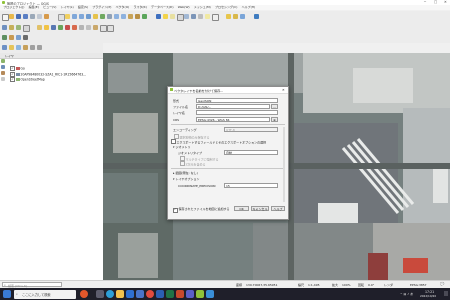  I want to click on multitype-checkbox, so click(182, 158).